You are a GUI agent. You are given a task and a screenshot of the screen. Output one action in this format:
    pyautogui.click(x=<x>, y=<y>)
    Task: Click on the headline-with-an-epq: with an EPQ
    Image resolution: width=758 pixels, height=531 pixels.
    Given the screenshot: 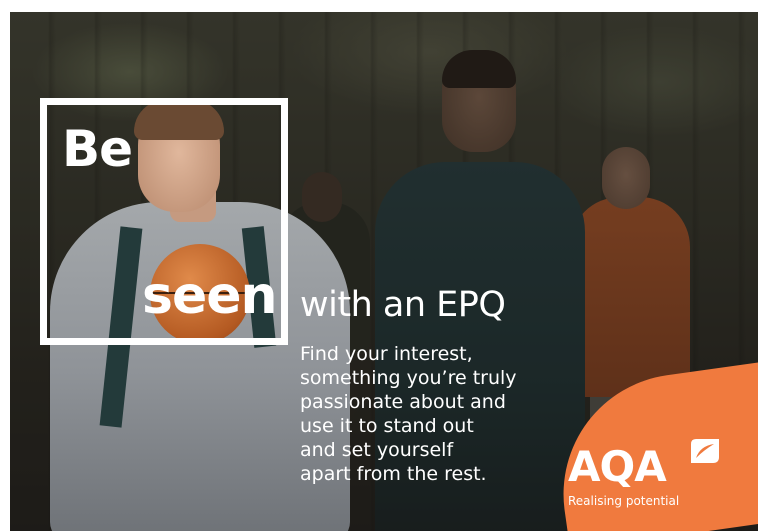 What is the action you would take?
    pyautogui.click(x=403, y=305)
    